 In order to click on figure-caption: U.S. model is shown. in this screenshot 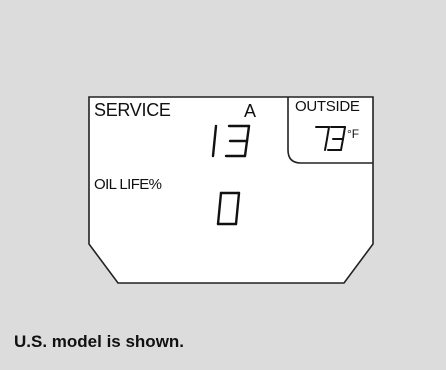, I will do `click(99, 341)`.